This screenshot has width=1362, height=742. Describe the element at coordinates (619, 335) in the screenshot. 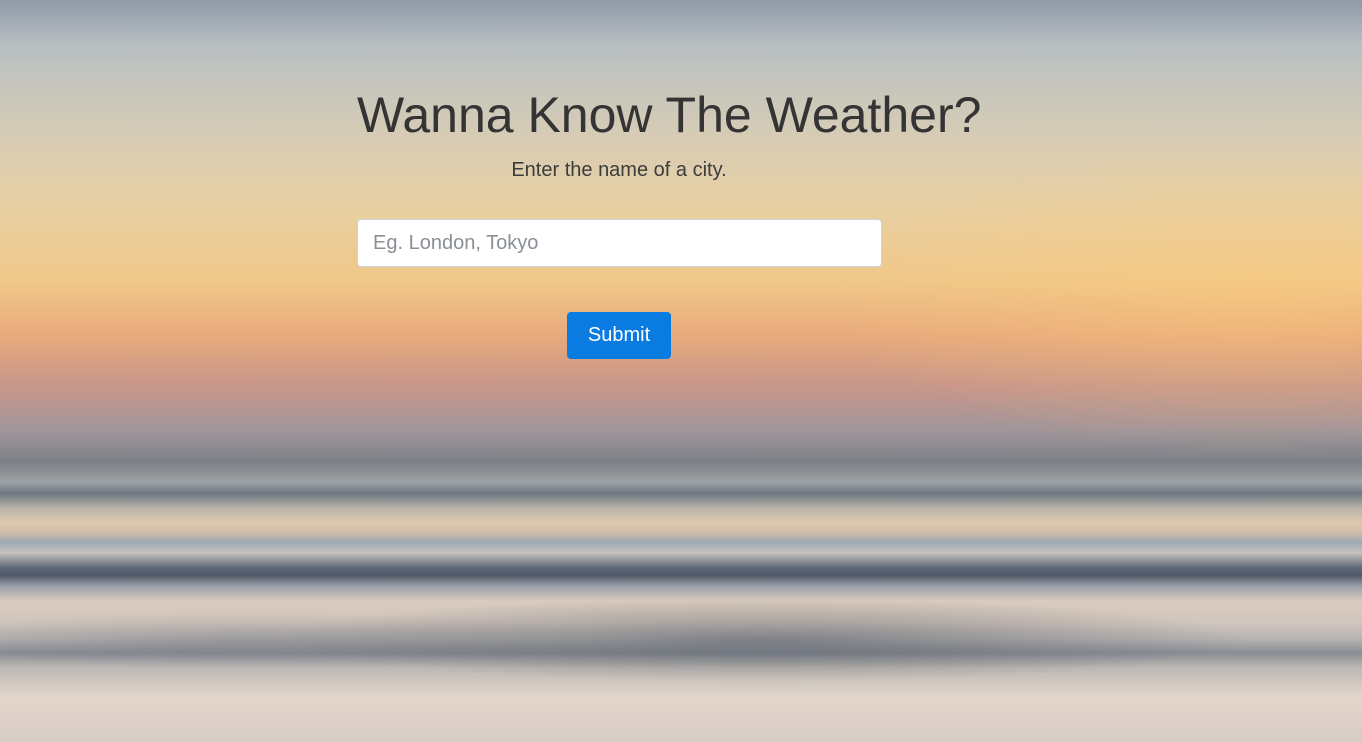

I see `submit-button: Submit` at that location.